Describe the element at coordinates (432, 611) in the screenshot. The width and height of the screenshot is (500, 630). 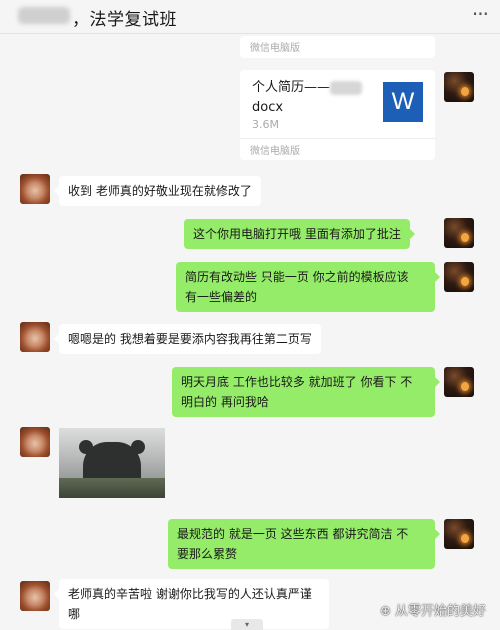
I see `watermark-text: ⊕ 从零开始的美好` at that location.